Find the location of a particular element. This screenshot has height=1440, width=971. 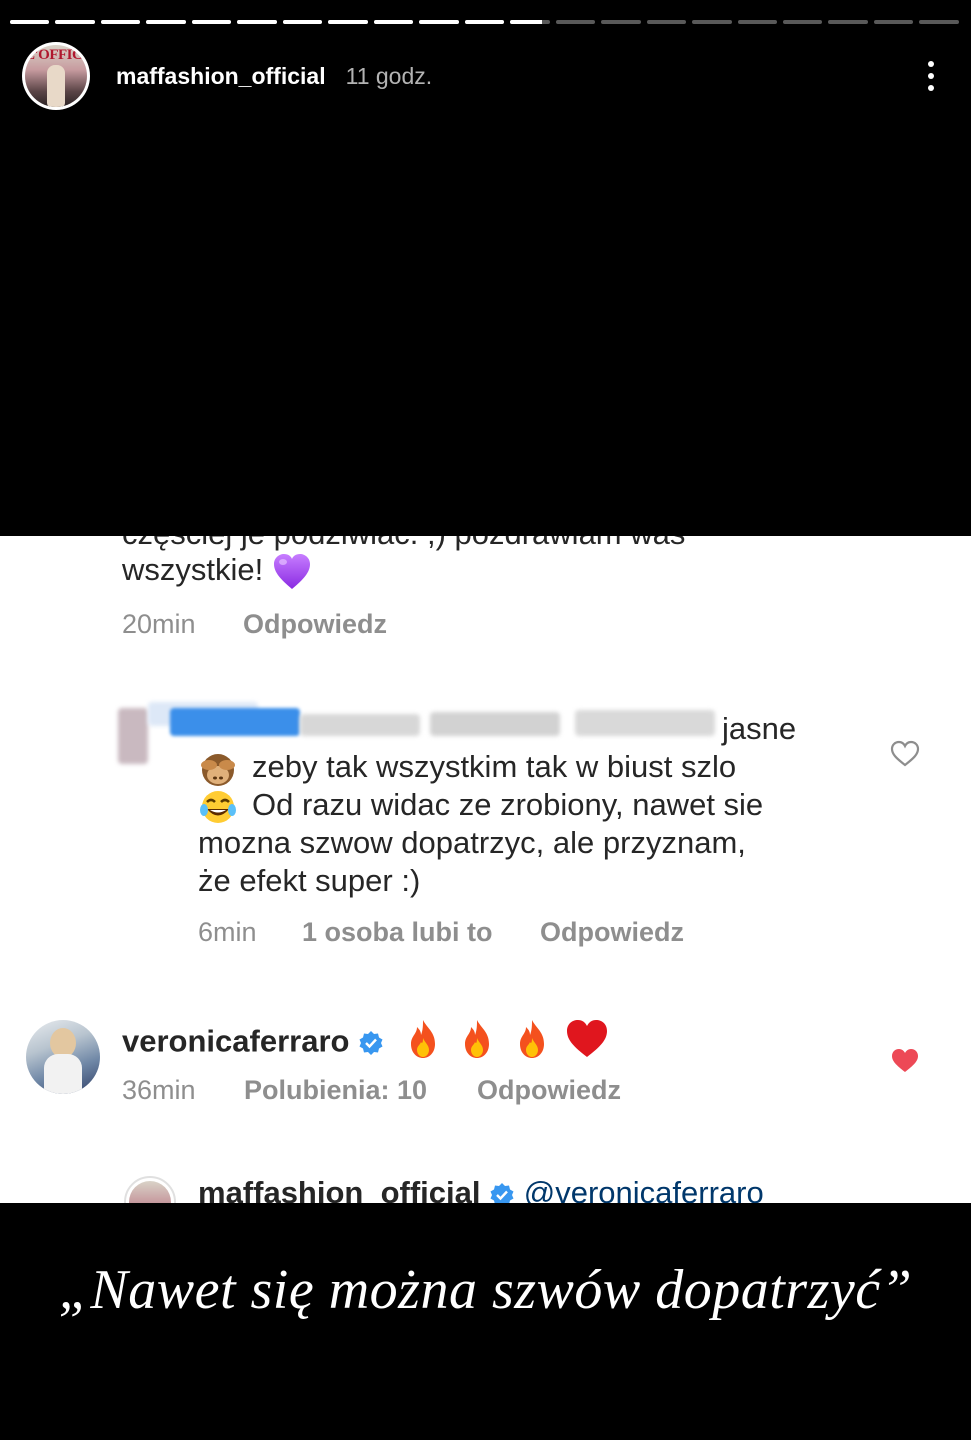

mention-link: @veronicaferraro is located at coordinates (644, 1189).